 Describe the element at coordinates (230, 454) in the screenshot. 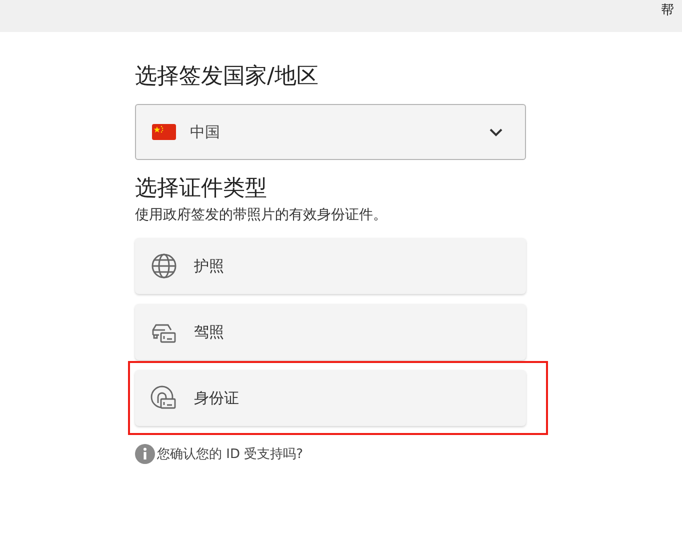

I see `help-text: 您确认您的 ID 受支持吗?` at that location.